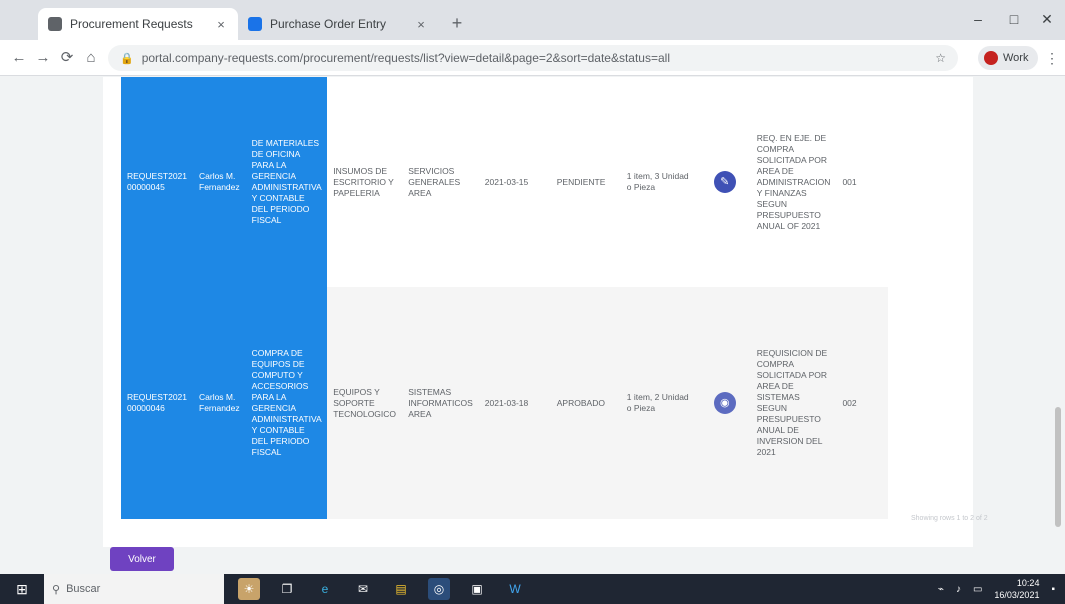 The image size is (1065, 604). I want to click on notification-icon: ▪, so click(1053, 589).